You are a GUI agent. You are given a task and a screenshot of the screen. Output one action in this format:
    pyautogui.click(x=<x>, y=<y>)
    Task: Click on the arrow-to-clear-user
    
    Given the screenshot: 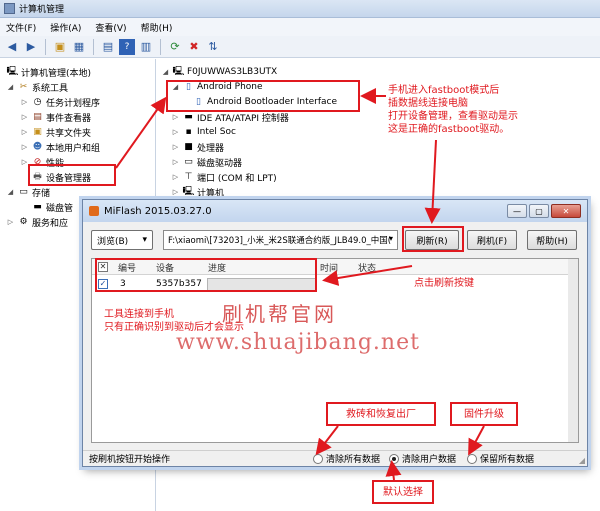 What is the action you would take?
    pyautogui.click(x=393, y=470)
    